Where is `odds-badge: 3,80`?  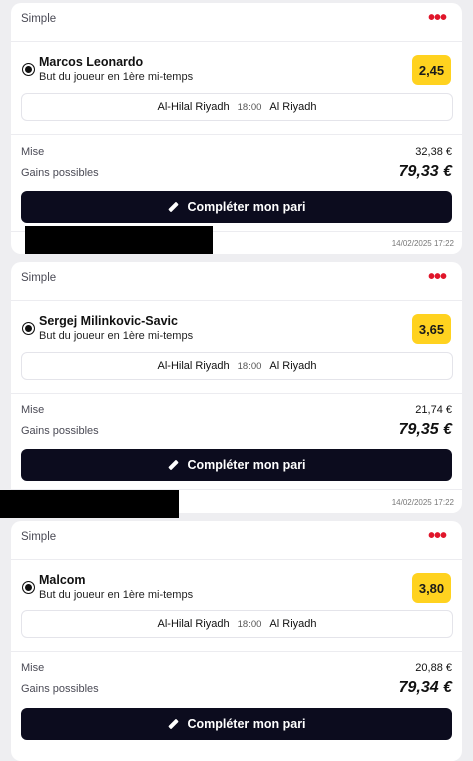 odds-badge: 3,80 is located at coordinates (431, 588).